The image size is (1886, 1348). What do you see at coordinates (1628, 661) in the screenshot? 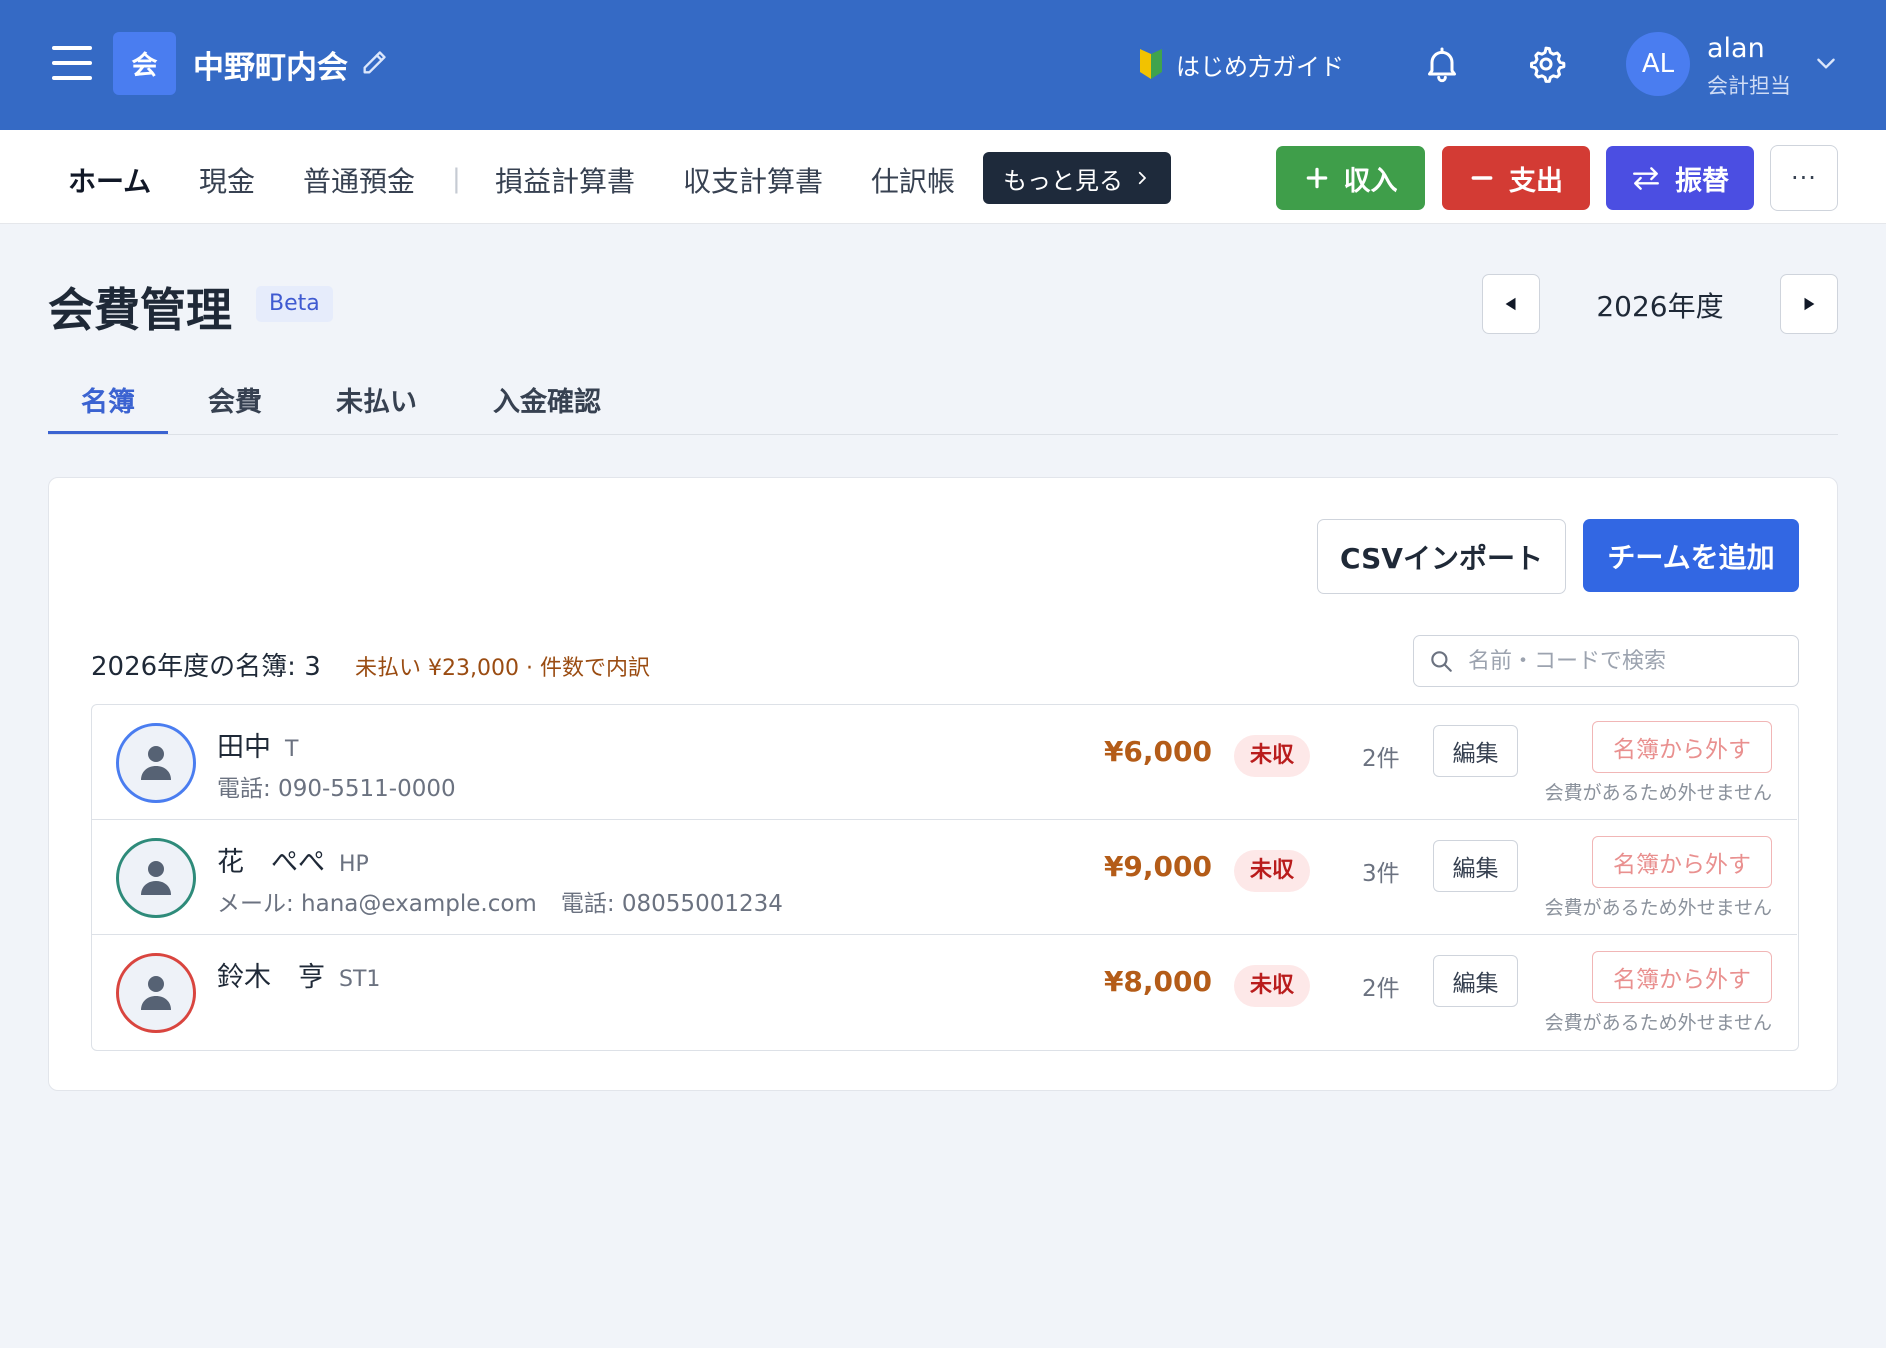
I see `search-input` at bounding box center [1628, 661].